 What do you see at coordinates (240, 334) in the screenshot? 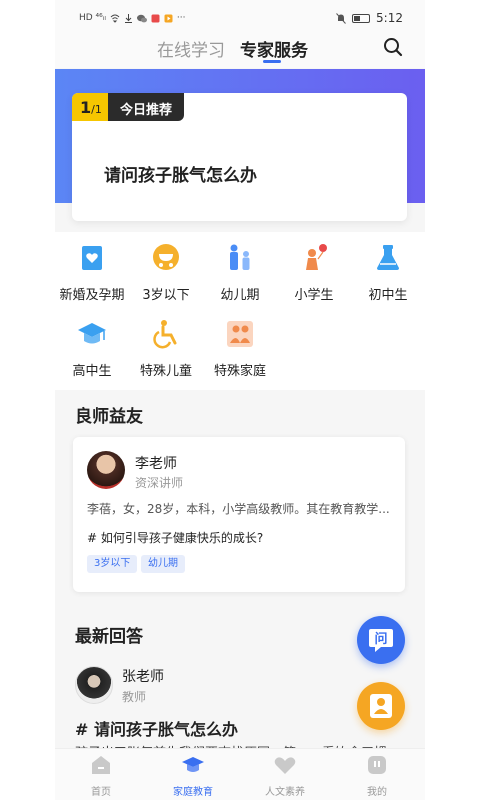
I see `family-frame-icon` at bounding box center [240, 334].